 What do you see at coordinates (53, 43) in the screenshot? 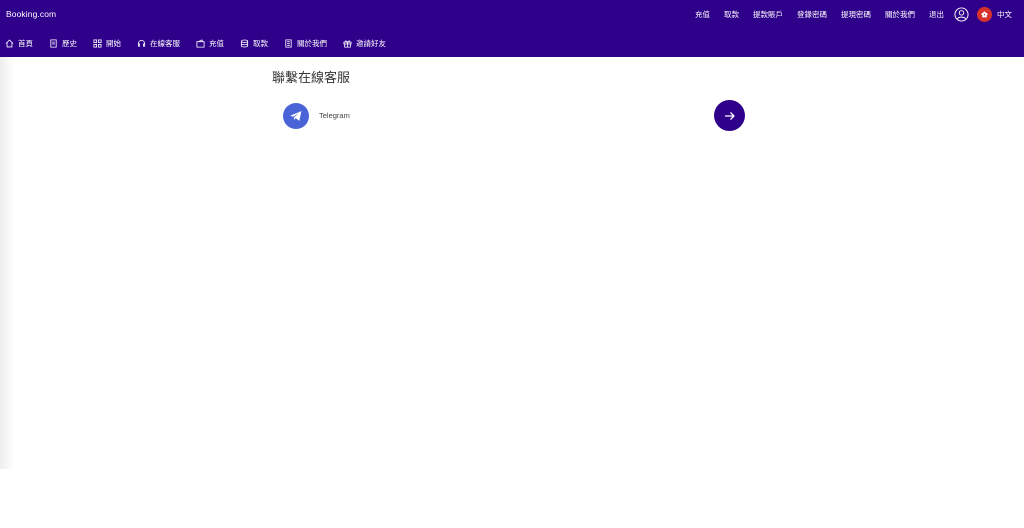
I see `document-icon` at bounding box center [53, 43].